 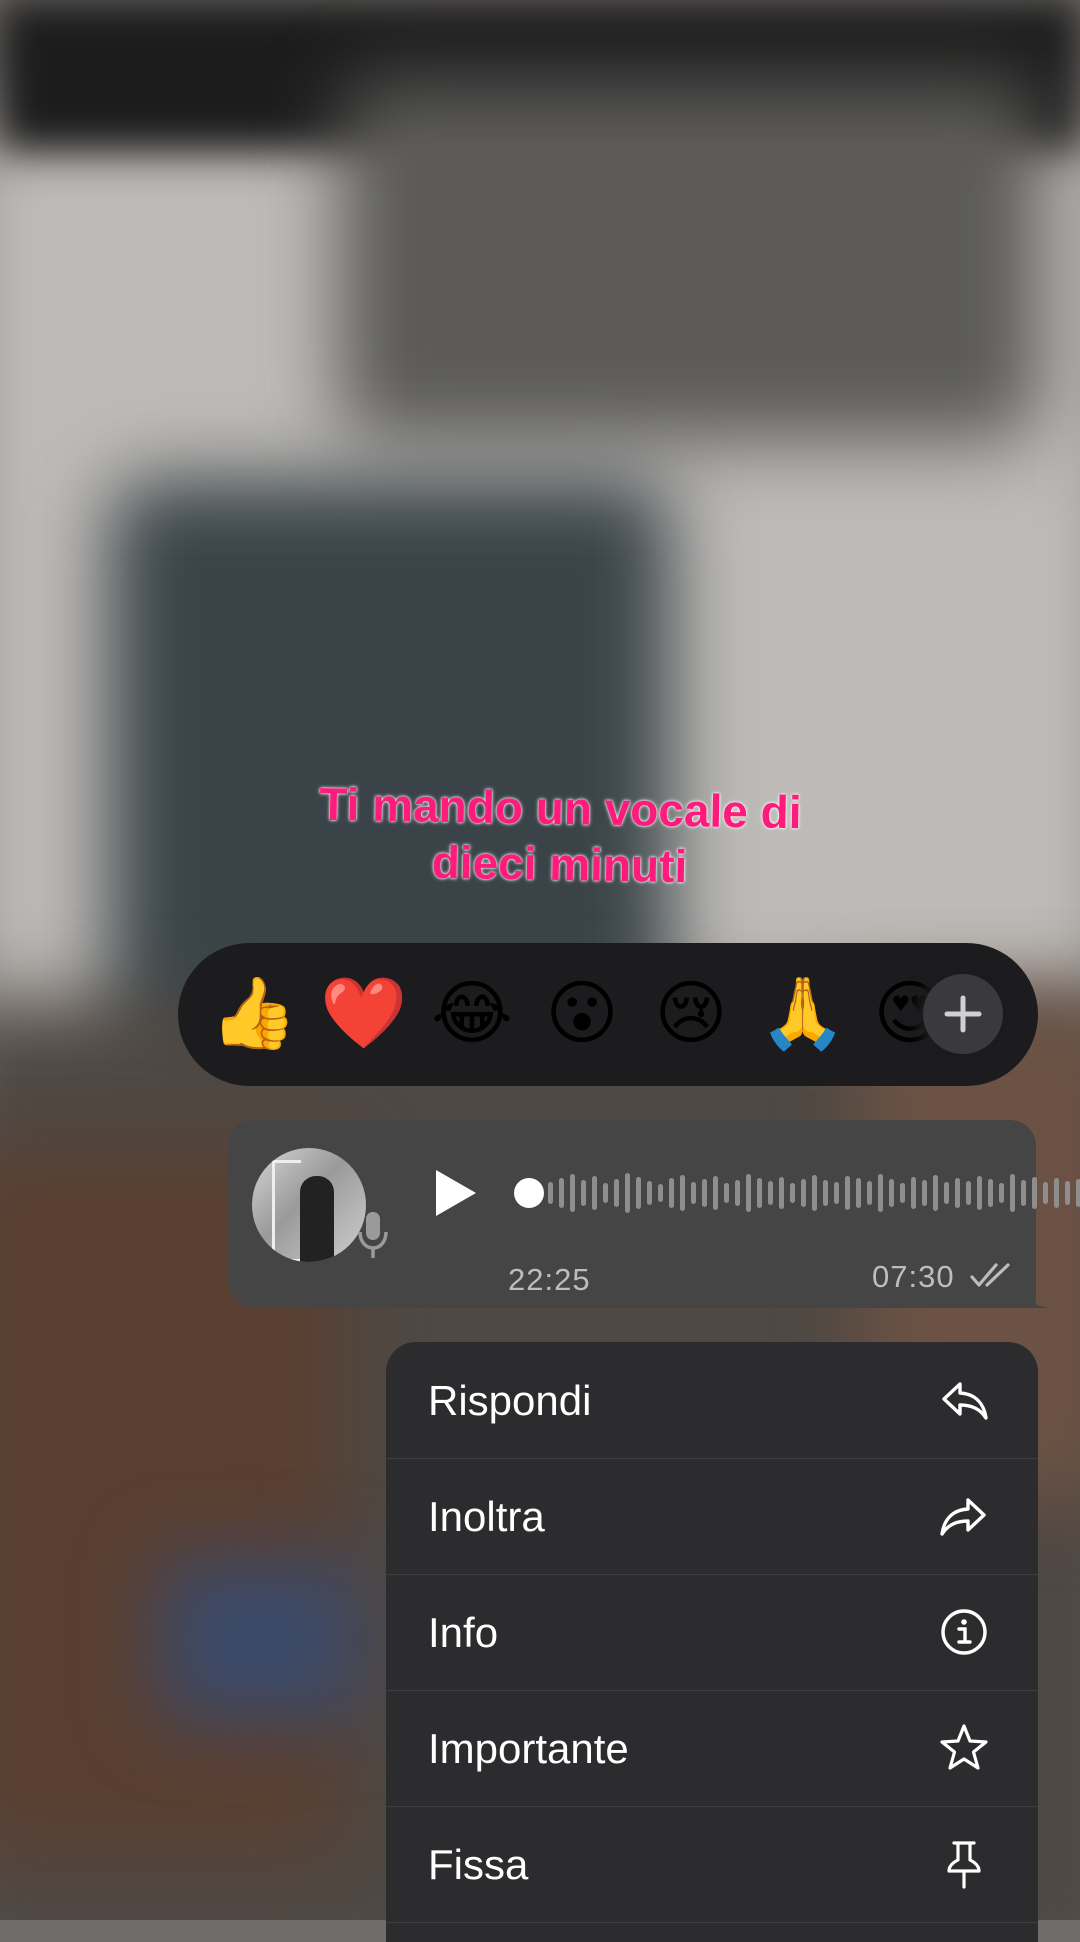 What do you see at coordinates (712, 1748) in the screenshot?
I see `menu-item-star: Importante` at bounding box center [712, 1748].